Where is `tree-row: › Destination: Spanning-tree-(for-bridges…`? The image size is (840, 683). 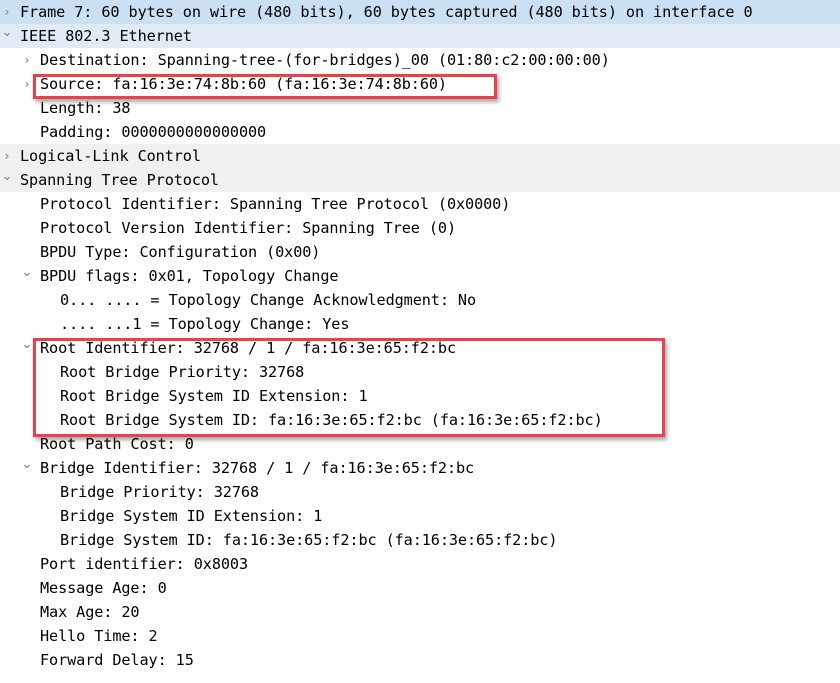
tree-row: › Destination: Spanning-tree-(for-bridges… is located at coordinates (420, 60).